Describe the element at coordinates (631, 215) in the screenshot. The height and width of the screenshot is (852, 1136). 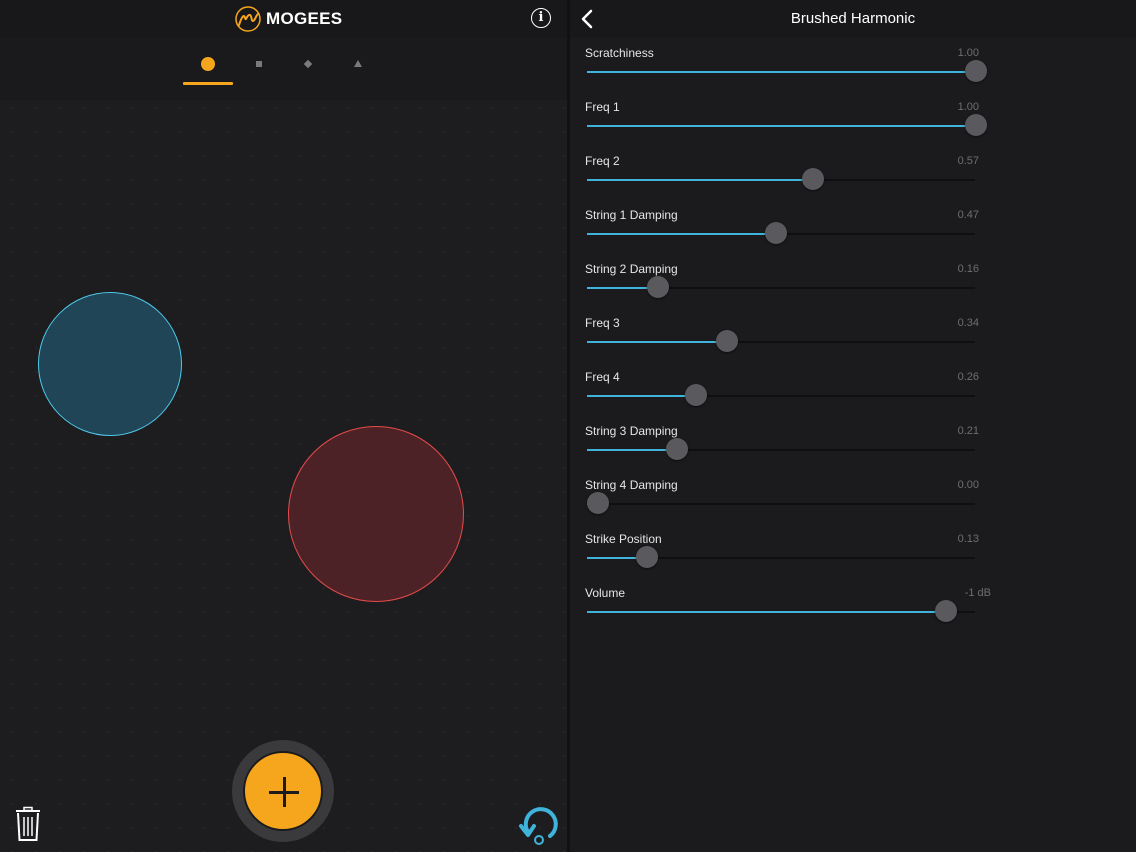
I see `param-label: String 1 Damping` at that location.